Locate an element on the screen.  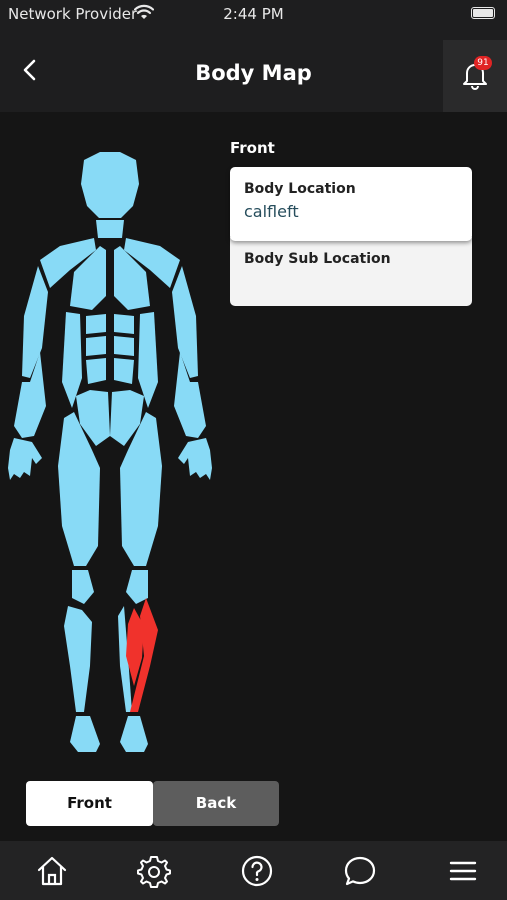
gear-icon is located at coordinates (154, 872).